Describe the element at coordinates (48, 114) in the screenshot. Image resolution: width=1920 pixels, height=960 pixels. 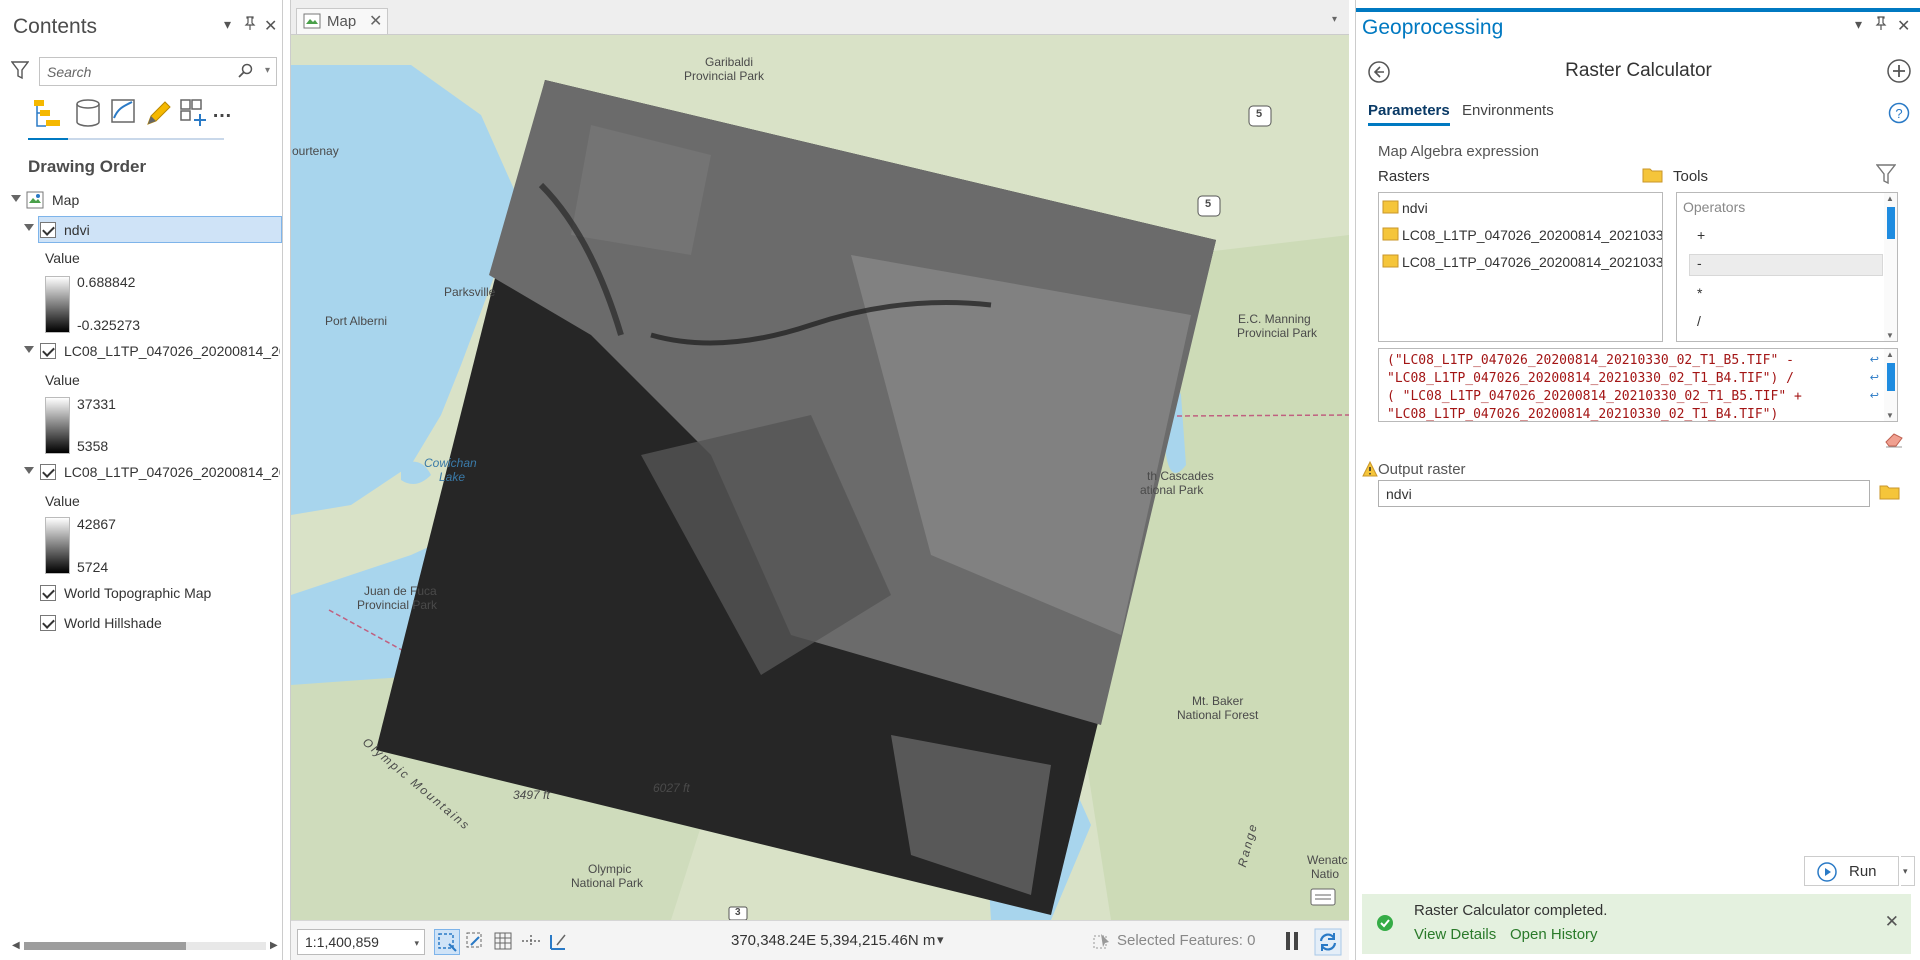
I see `drawing-order-icon` at that location.